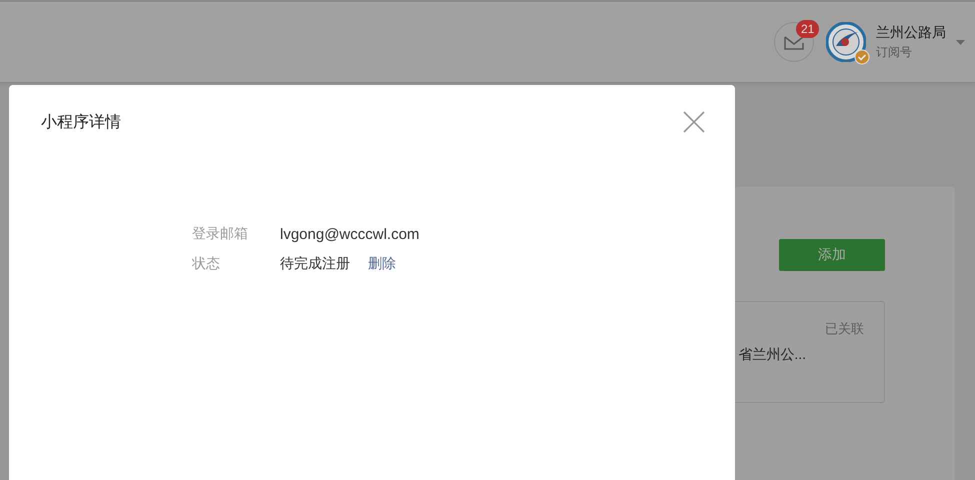 The image size is (975, 480). Describe the element at coordinates (81, 122) in the screenshot. I see `dialog-title: 小程序详情` at that location.